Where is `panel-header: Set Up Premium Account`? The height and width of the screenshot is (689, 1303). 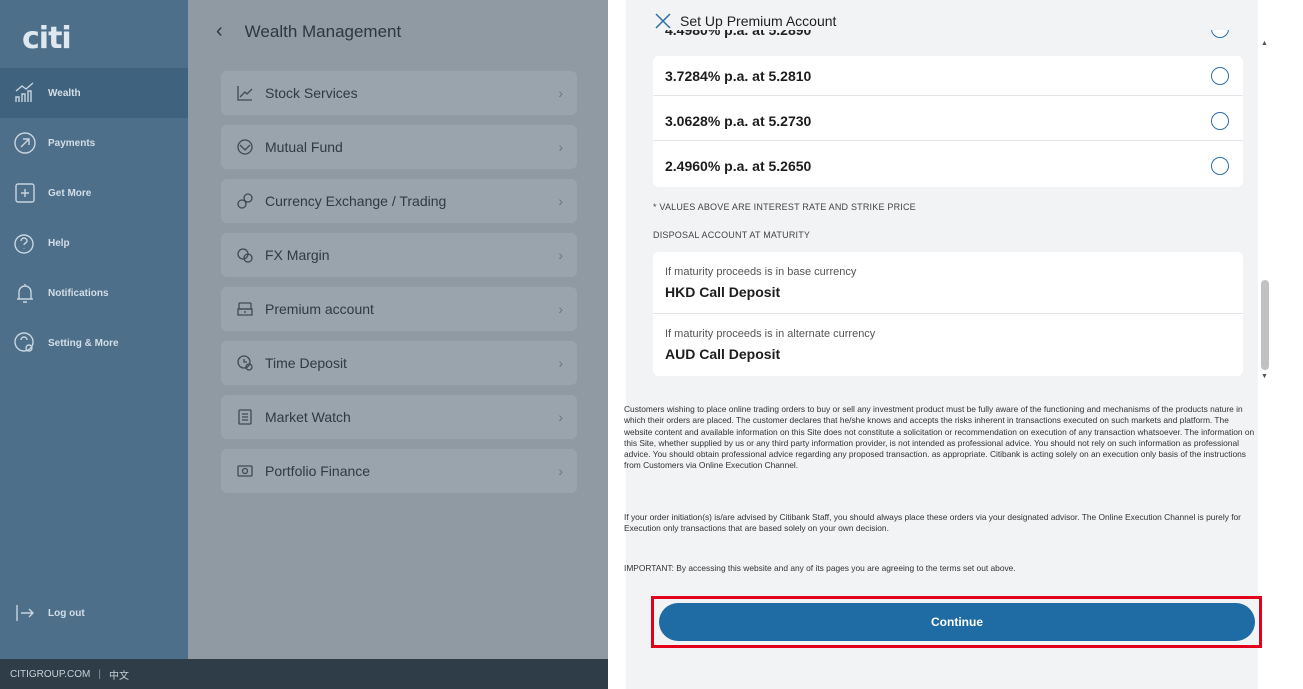
panel-header: Set Up Premium Account is located at coordinates (745, 21).